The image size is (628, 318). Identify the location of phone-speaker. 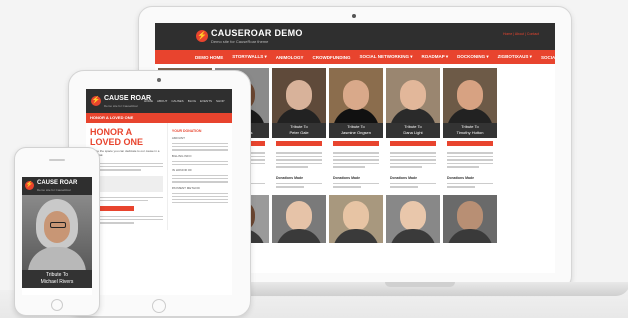
(57, 160).